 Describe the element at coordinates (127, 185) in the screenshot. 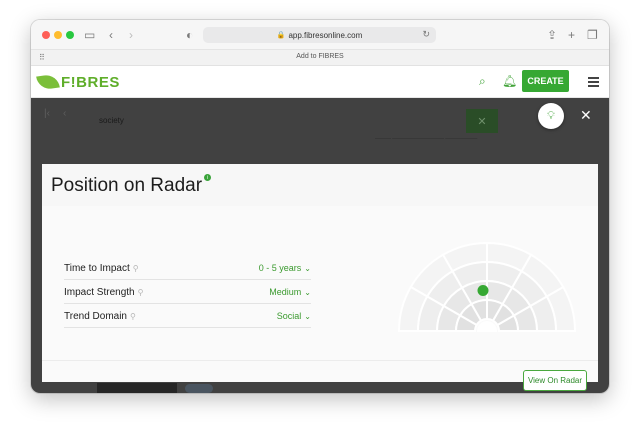

I see `modal-title: Position on Radar` at that location.